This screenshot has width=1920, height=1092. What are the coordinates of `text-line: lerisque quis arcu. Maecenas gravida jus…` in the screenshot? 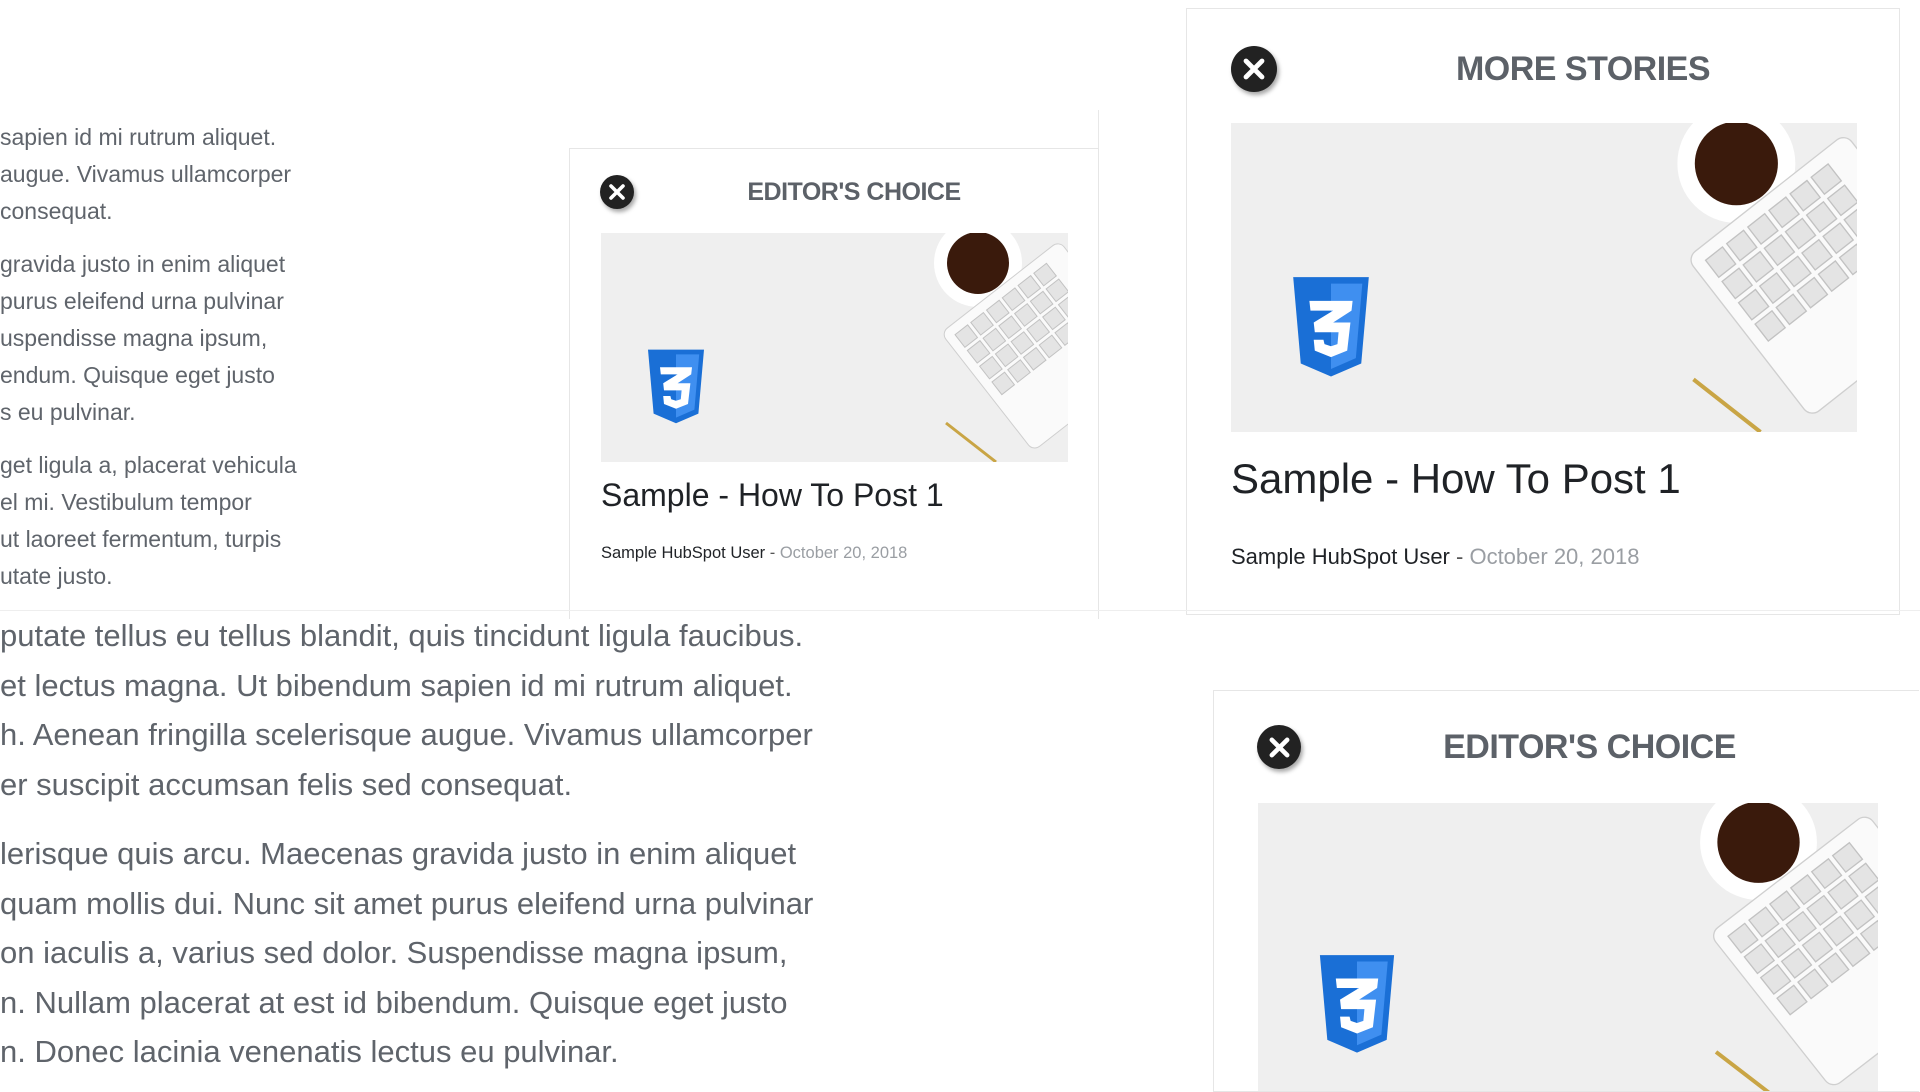 It's located at (398, 853).